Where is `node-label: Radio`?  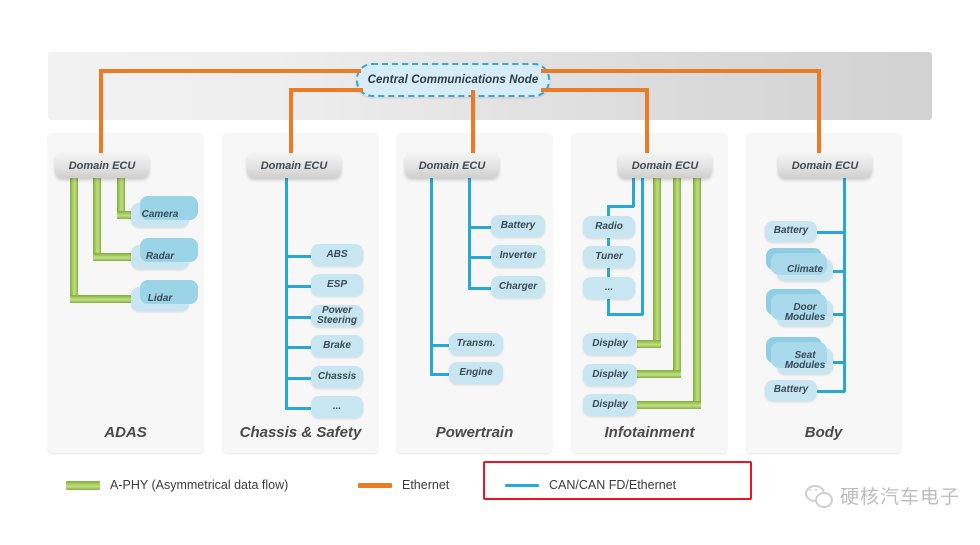
node-label: Radio is located at coordinates (609, 226).